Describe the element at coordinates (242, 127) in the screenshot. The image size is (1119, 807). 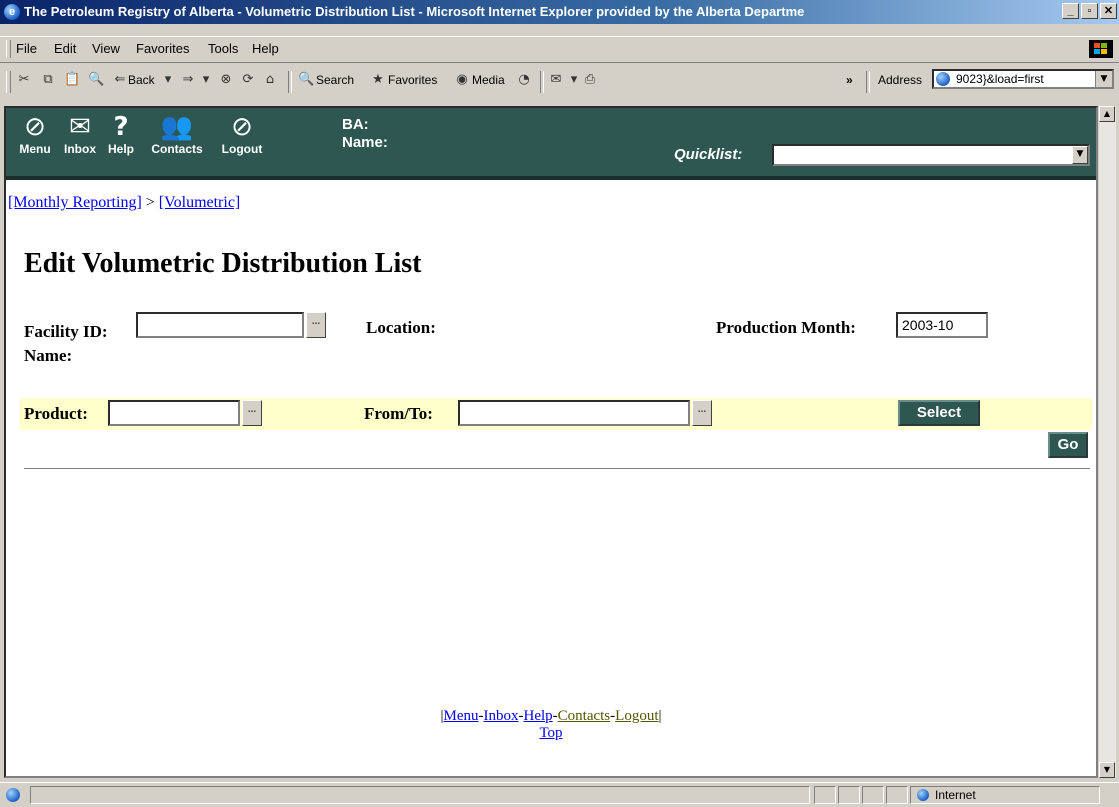
I see `logout-icon: ⊘` at that location.